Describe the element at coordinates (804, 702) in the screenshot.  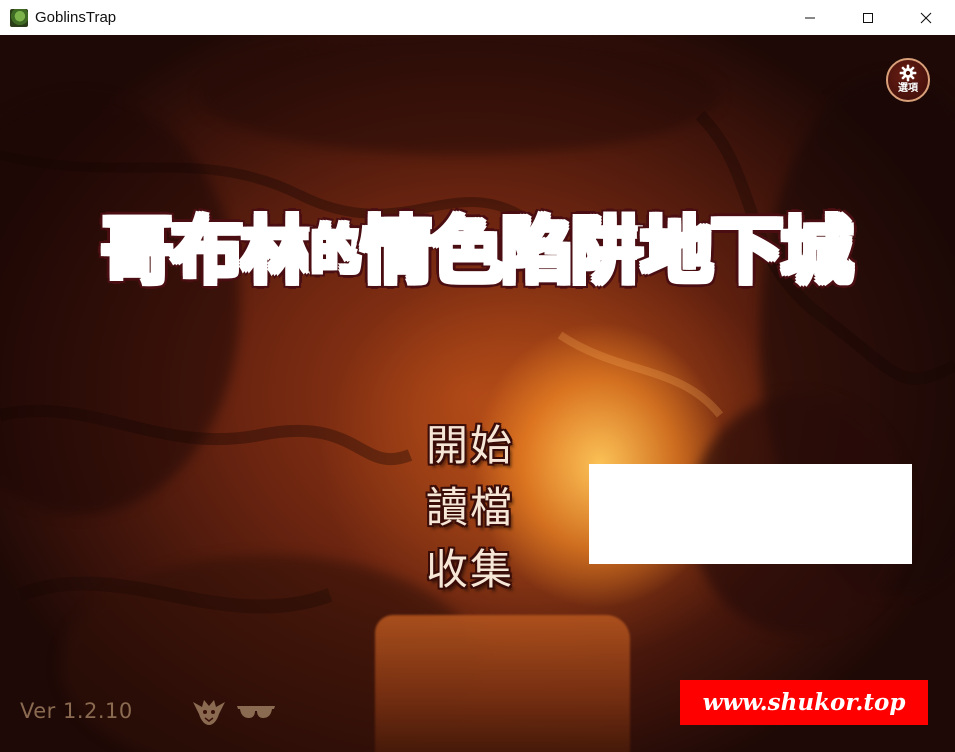
I see `watermark: www.shukor.top` at that location.